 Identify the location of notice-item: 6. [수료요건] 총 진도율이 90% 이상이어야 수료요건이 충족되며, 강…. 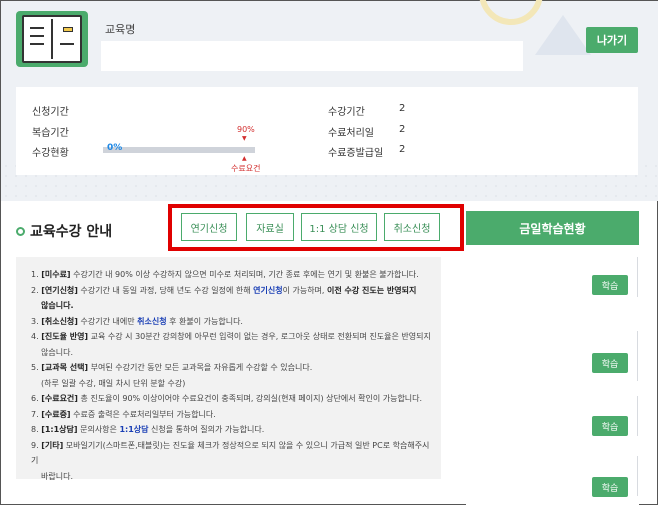
(227, 398).